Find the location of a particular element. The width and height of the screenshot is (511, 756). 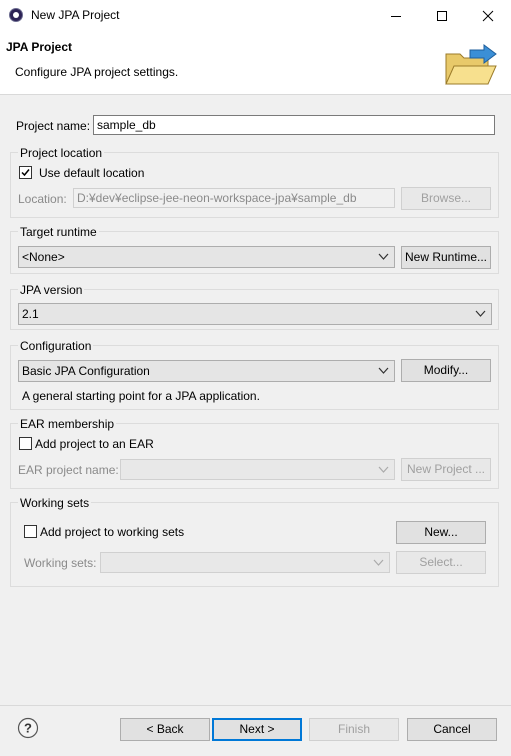

jpa-version-select: 2.1 is located at coordinates (255, 314).